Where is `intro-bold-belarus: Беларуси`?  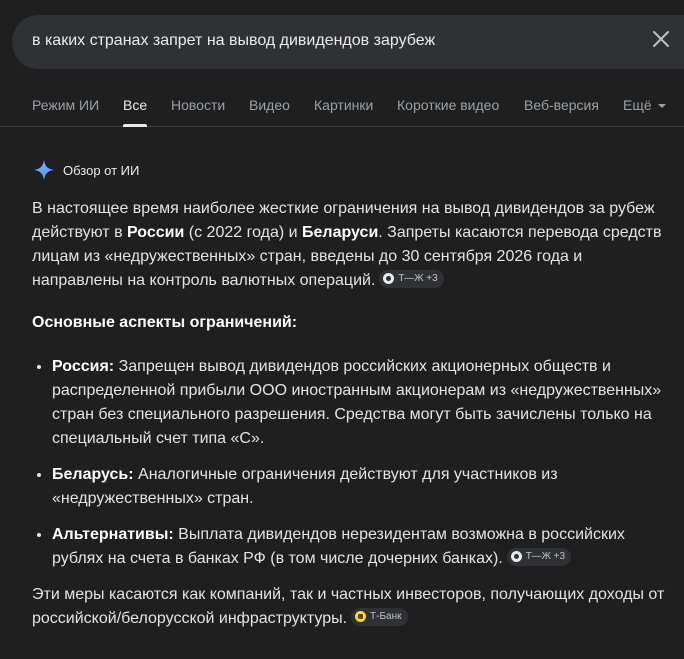
intro-bold-belarus: Беларуси is located at coordinates (340, 232).